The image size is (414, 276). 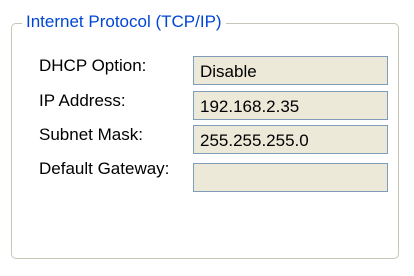 What do you see at coordinates (290, 70) in the screenshot?
I see `dhcp-option-field: Disable` at bounding box center [290, 70].